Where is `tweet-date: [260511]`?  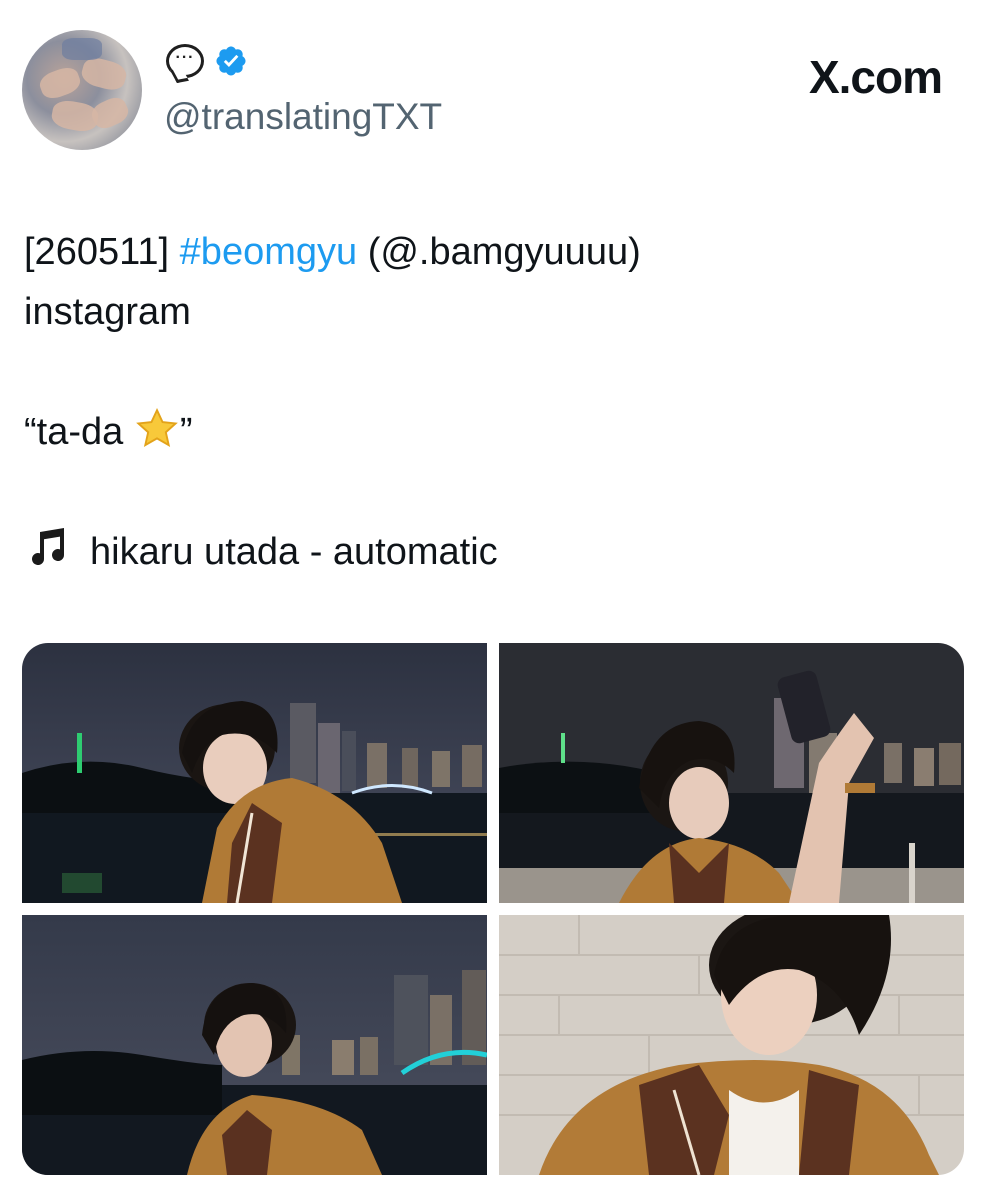
tweet-date: [260511] is located at coordinates (97, 252).